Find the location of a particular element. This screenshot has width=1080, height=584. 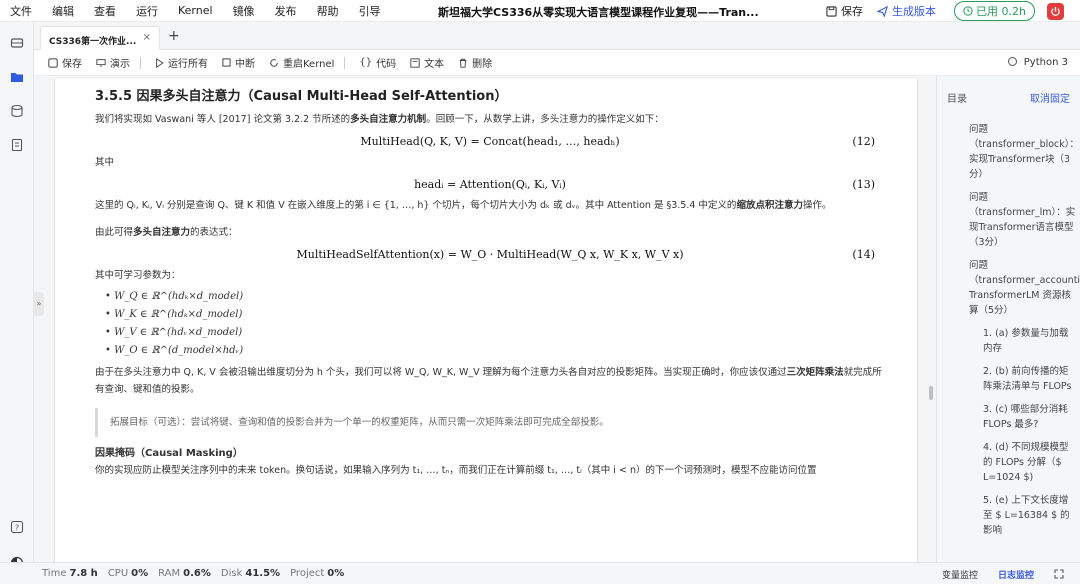

causal-masking-heading: 因果掩码（Causal Masking） is located at coordinates (169, 453).